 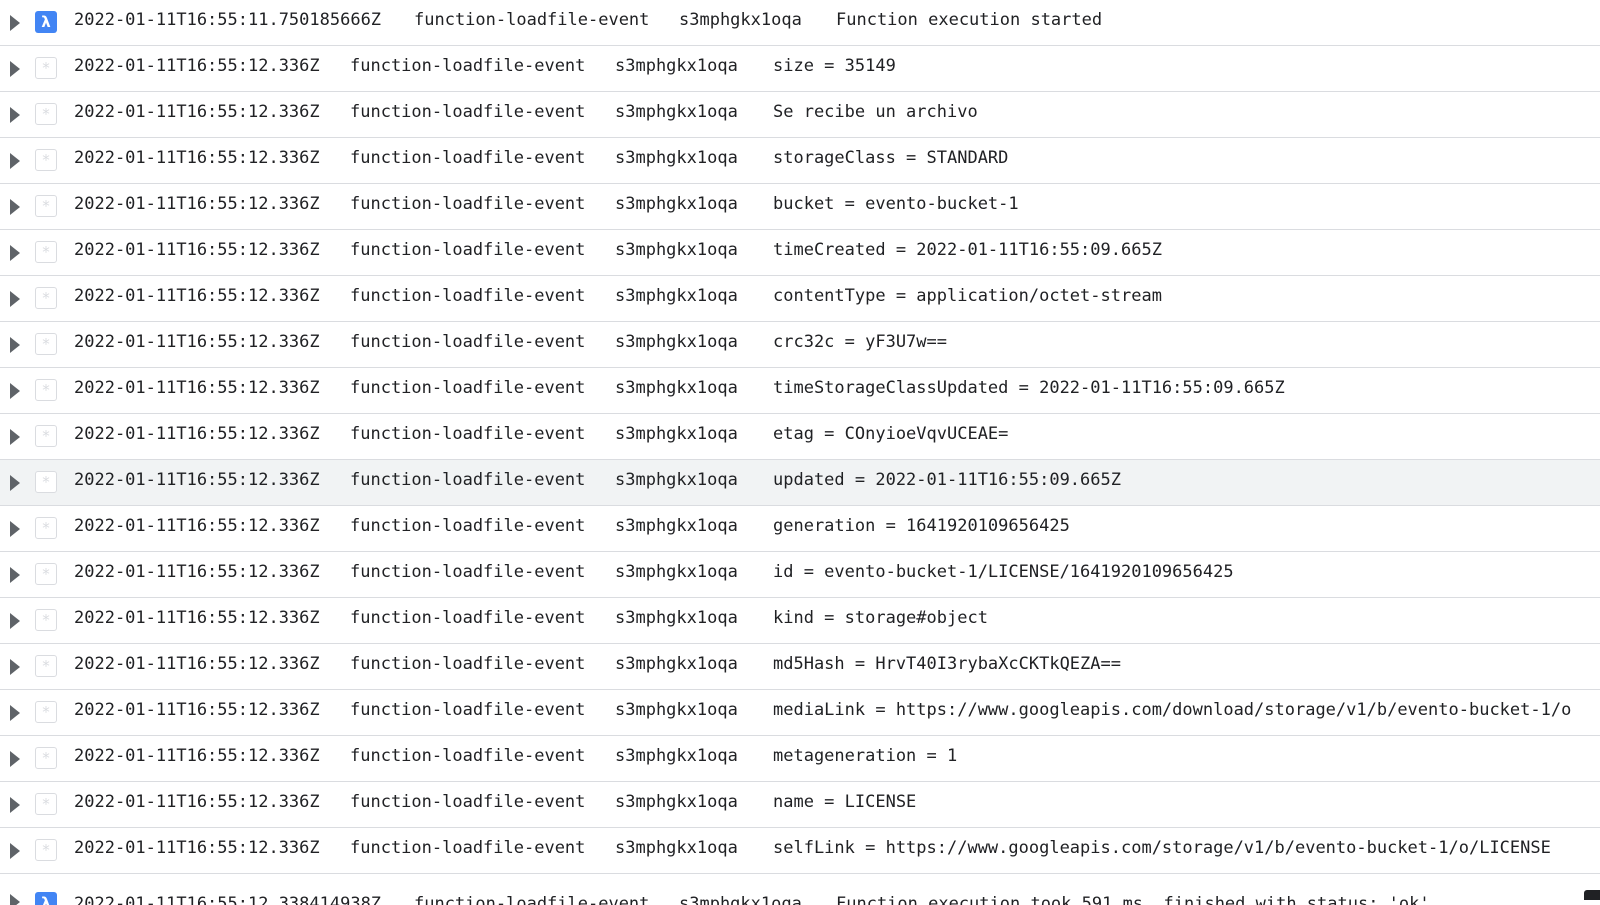 What do you see at coordinates (891, 158) in the screenshot?
I see `log-message: storageClass = STANDARD` at bounding box center [891, 158].